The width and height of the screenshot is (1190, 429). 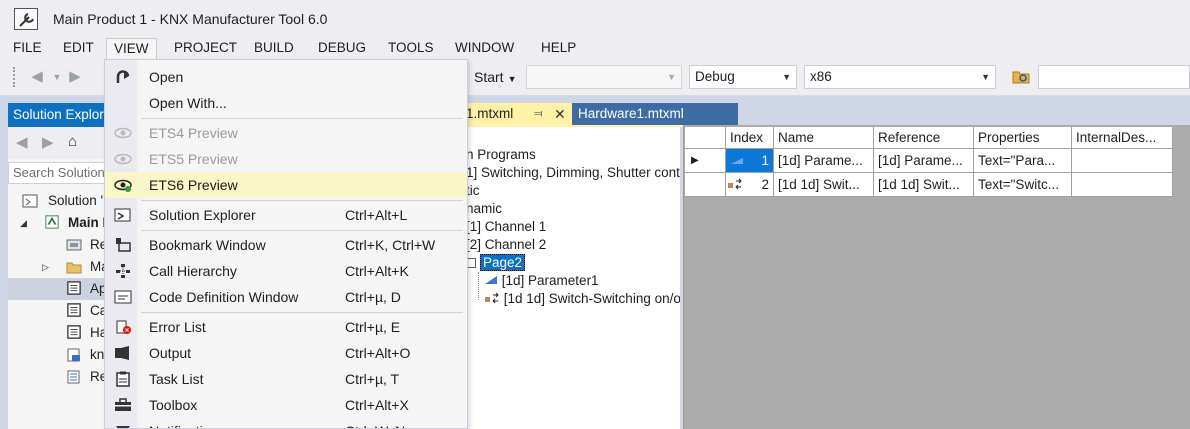 I want to click on menu-item-task-list: Task List Ctrl+µ, T, so click(x=286, y=379).